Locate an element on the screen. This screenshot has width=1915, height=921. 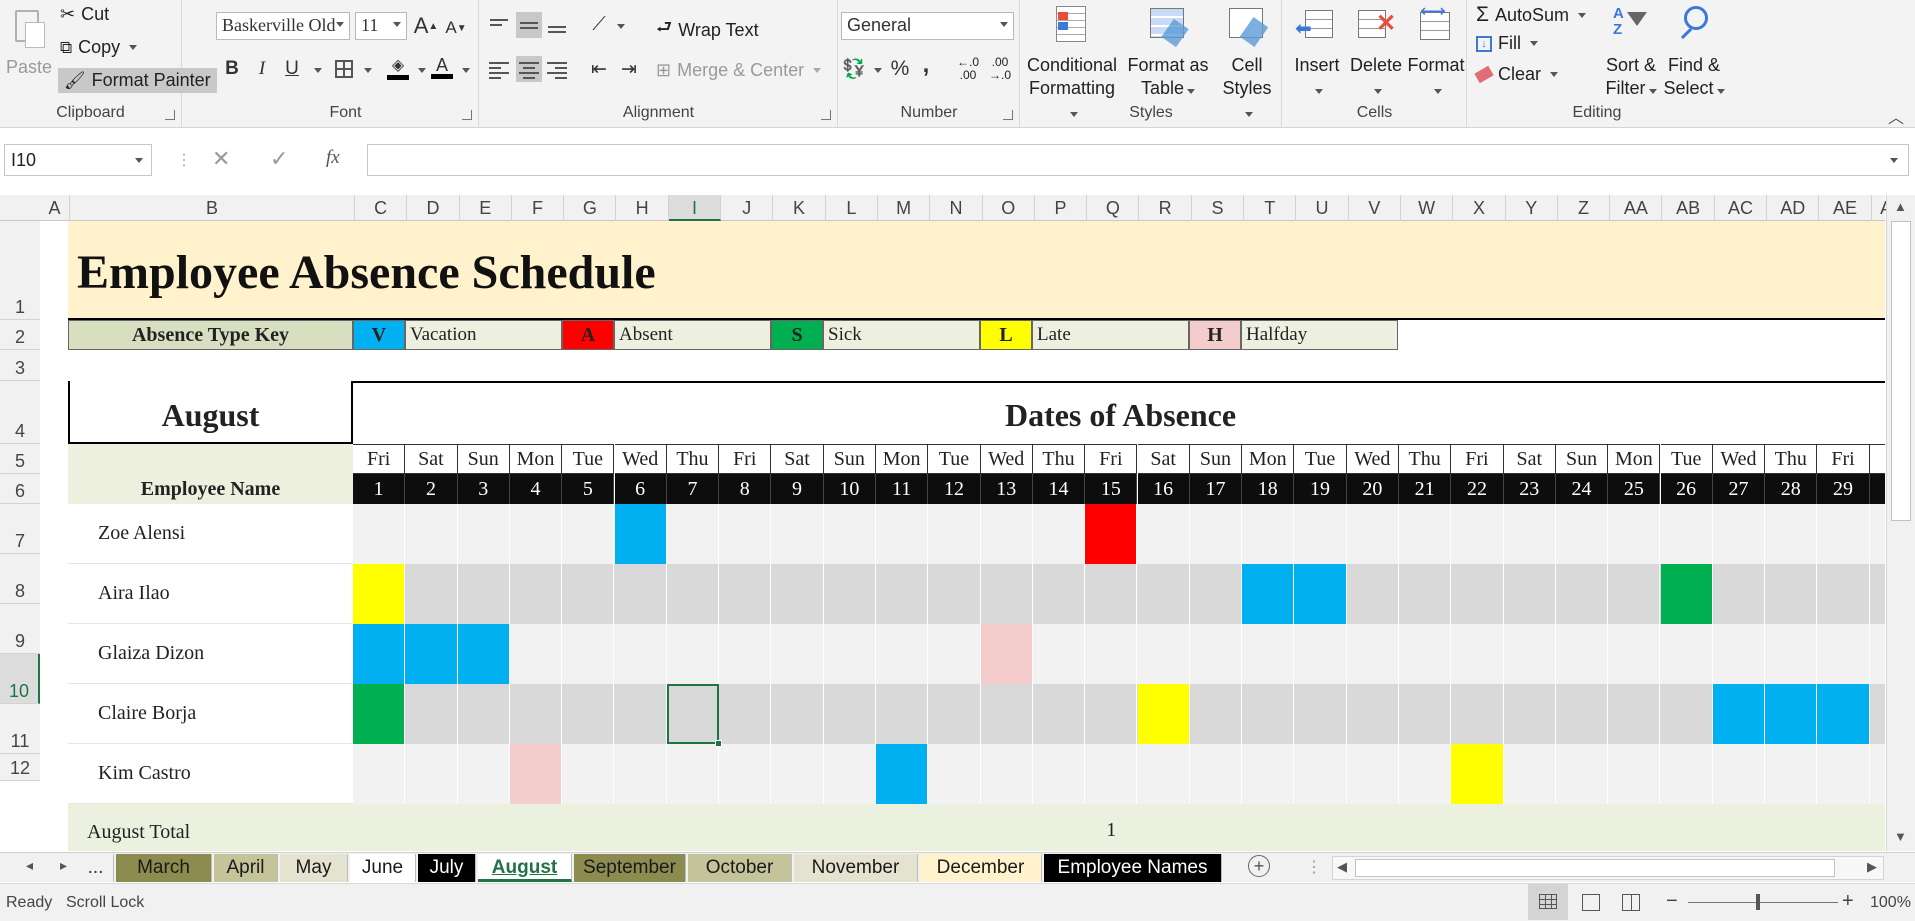
align-middle-icon is located at coordinates (529, 25).